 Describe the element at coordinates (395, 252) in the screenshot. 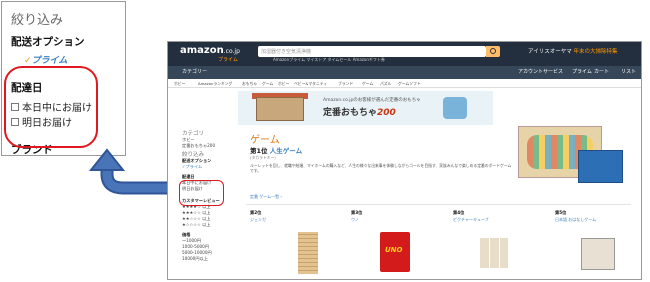

I see `uno-product-image` at that location.